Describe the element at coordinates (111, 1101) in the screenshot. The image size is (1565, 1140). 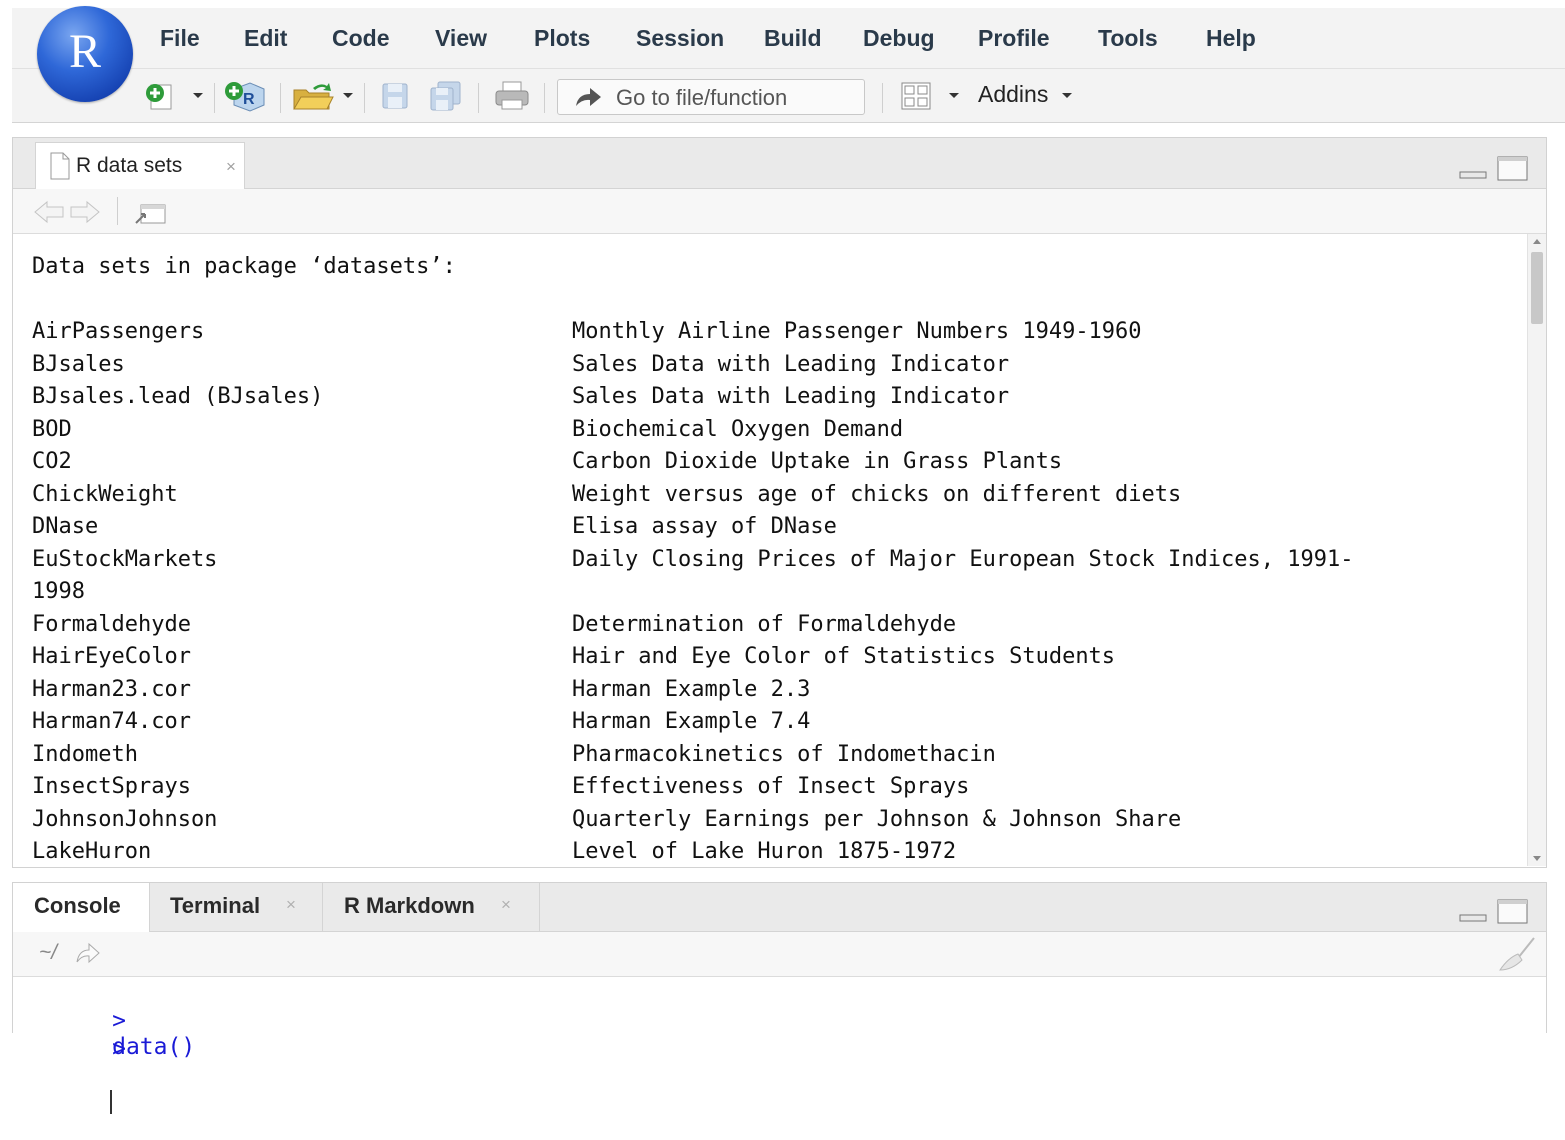
I see `text-cursor` at that location.